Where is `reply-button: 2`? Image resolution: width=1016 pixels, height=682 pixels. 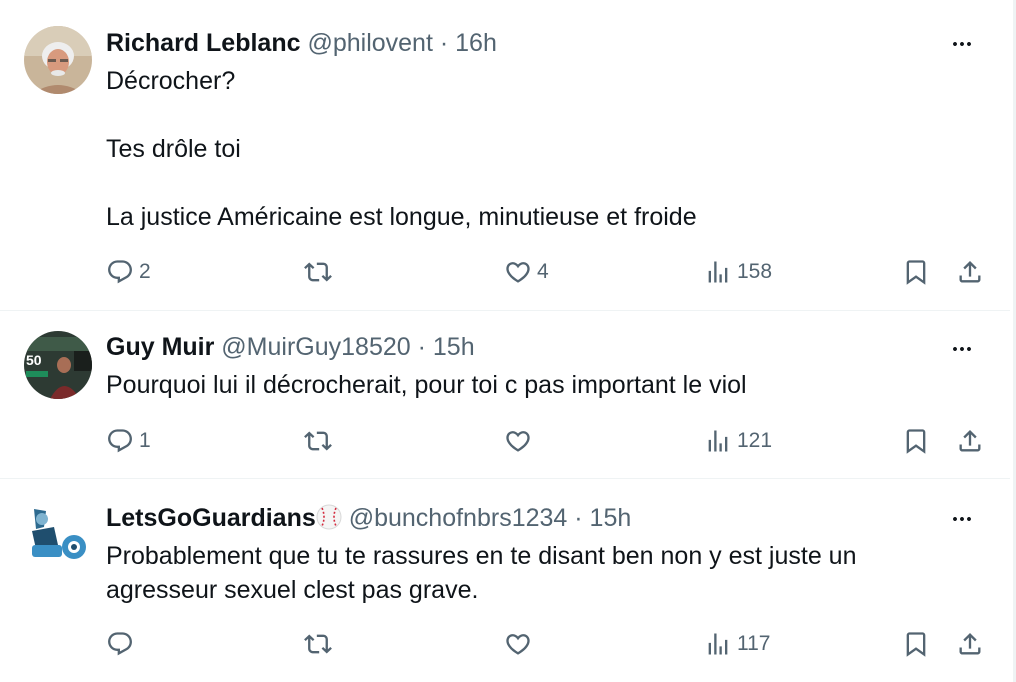 reply-button: 2 is located at coordinates (128, 272).